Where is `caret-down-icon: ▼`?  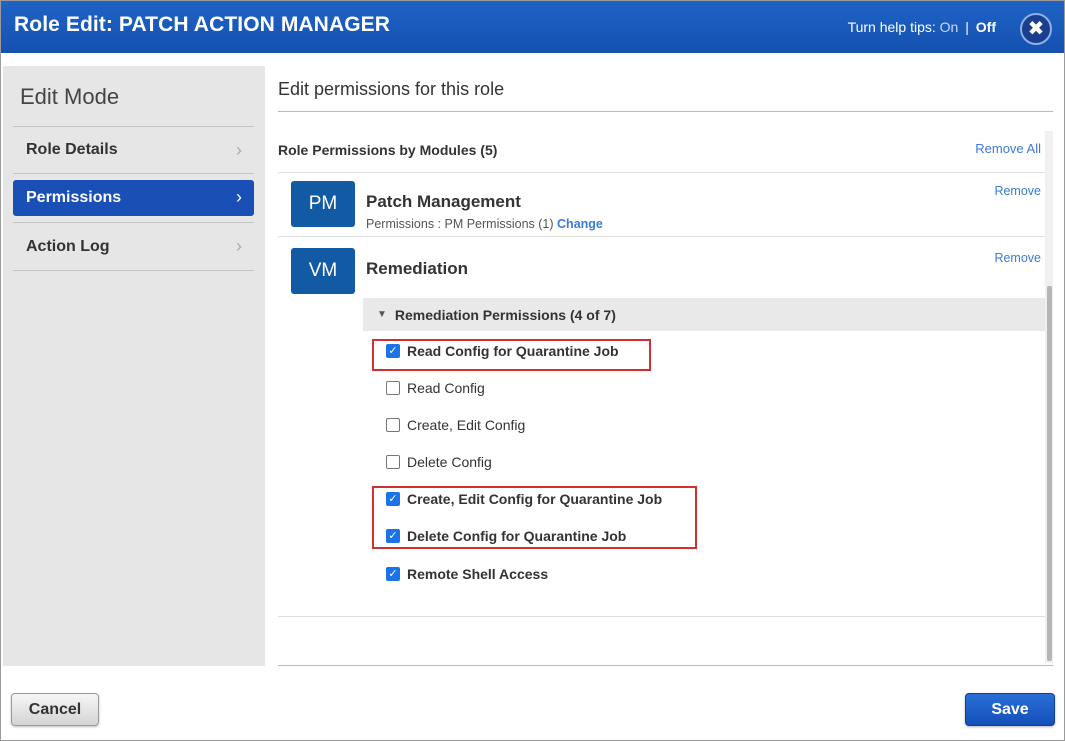 caret-down-icon: ▼ is located at coordinates (382, 314).